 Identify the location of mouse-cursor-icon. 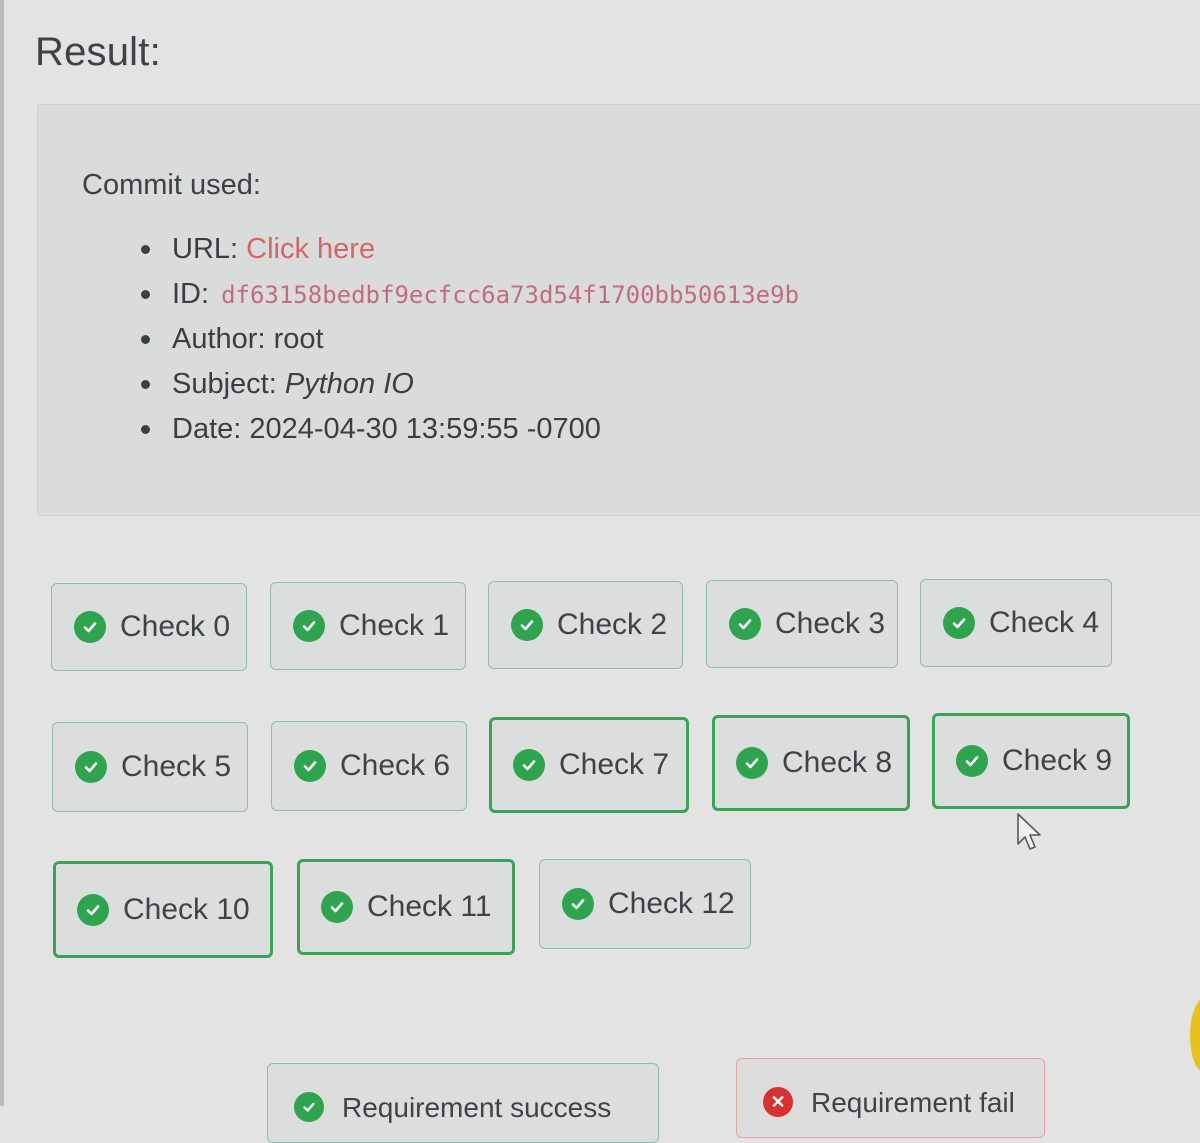
(1031, 835).